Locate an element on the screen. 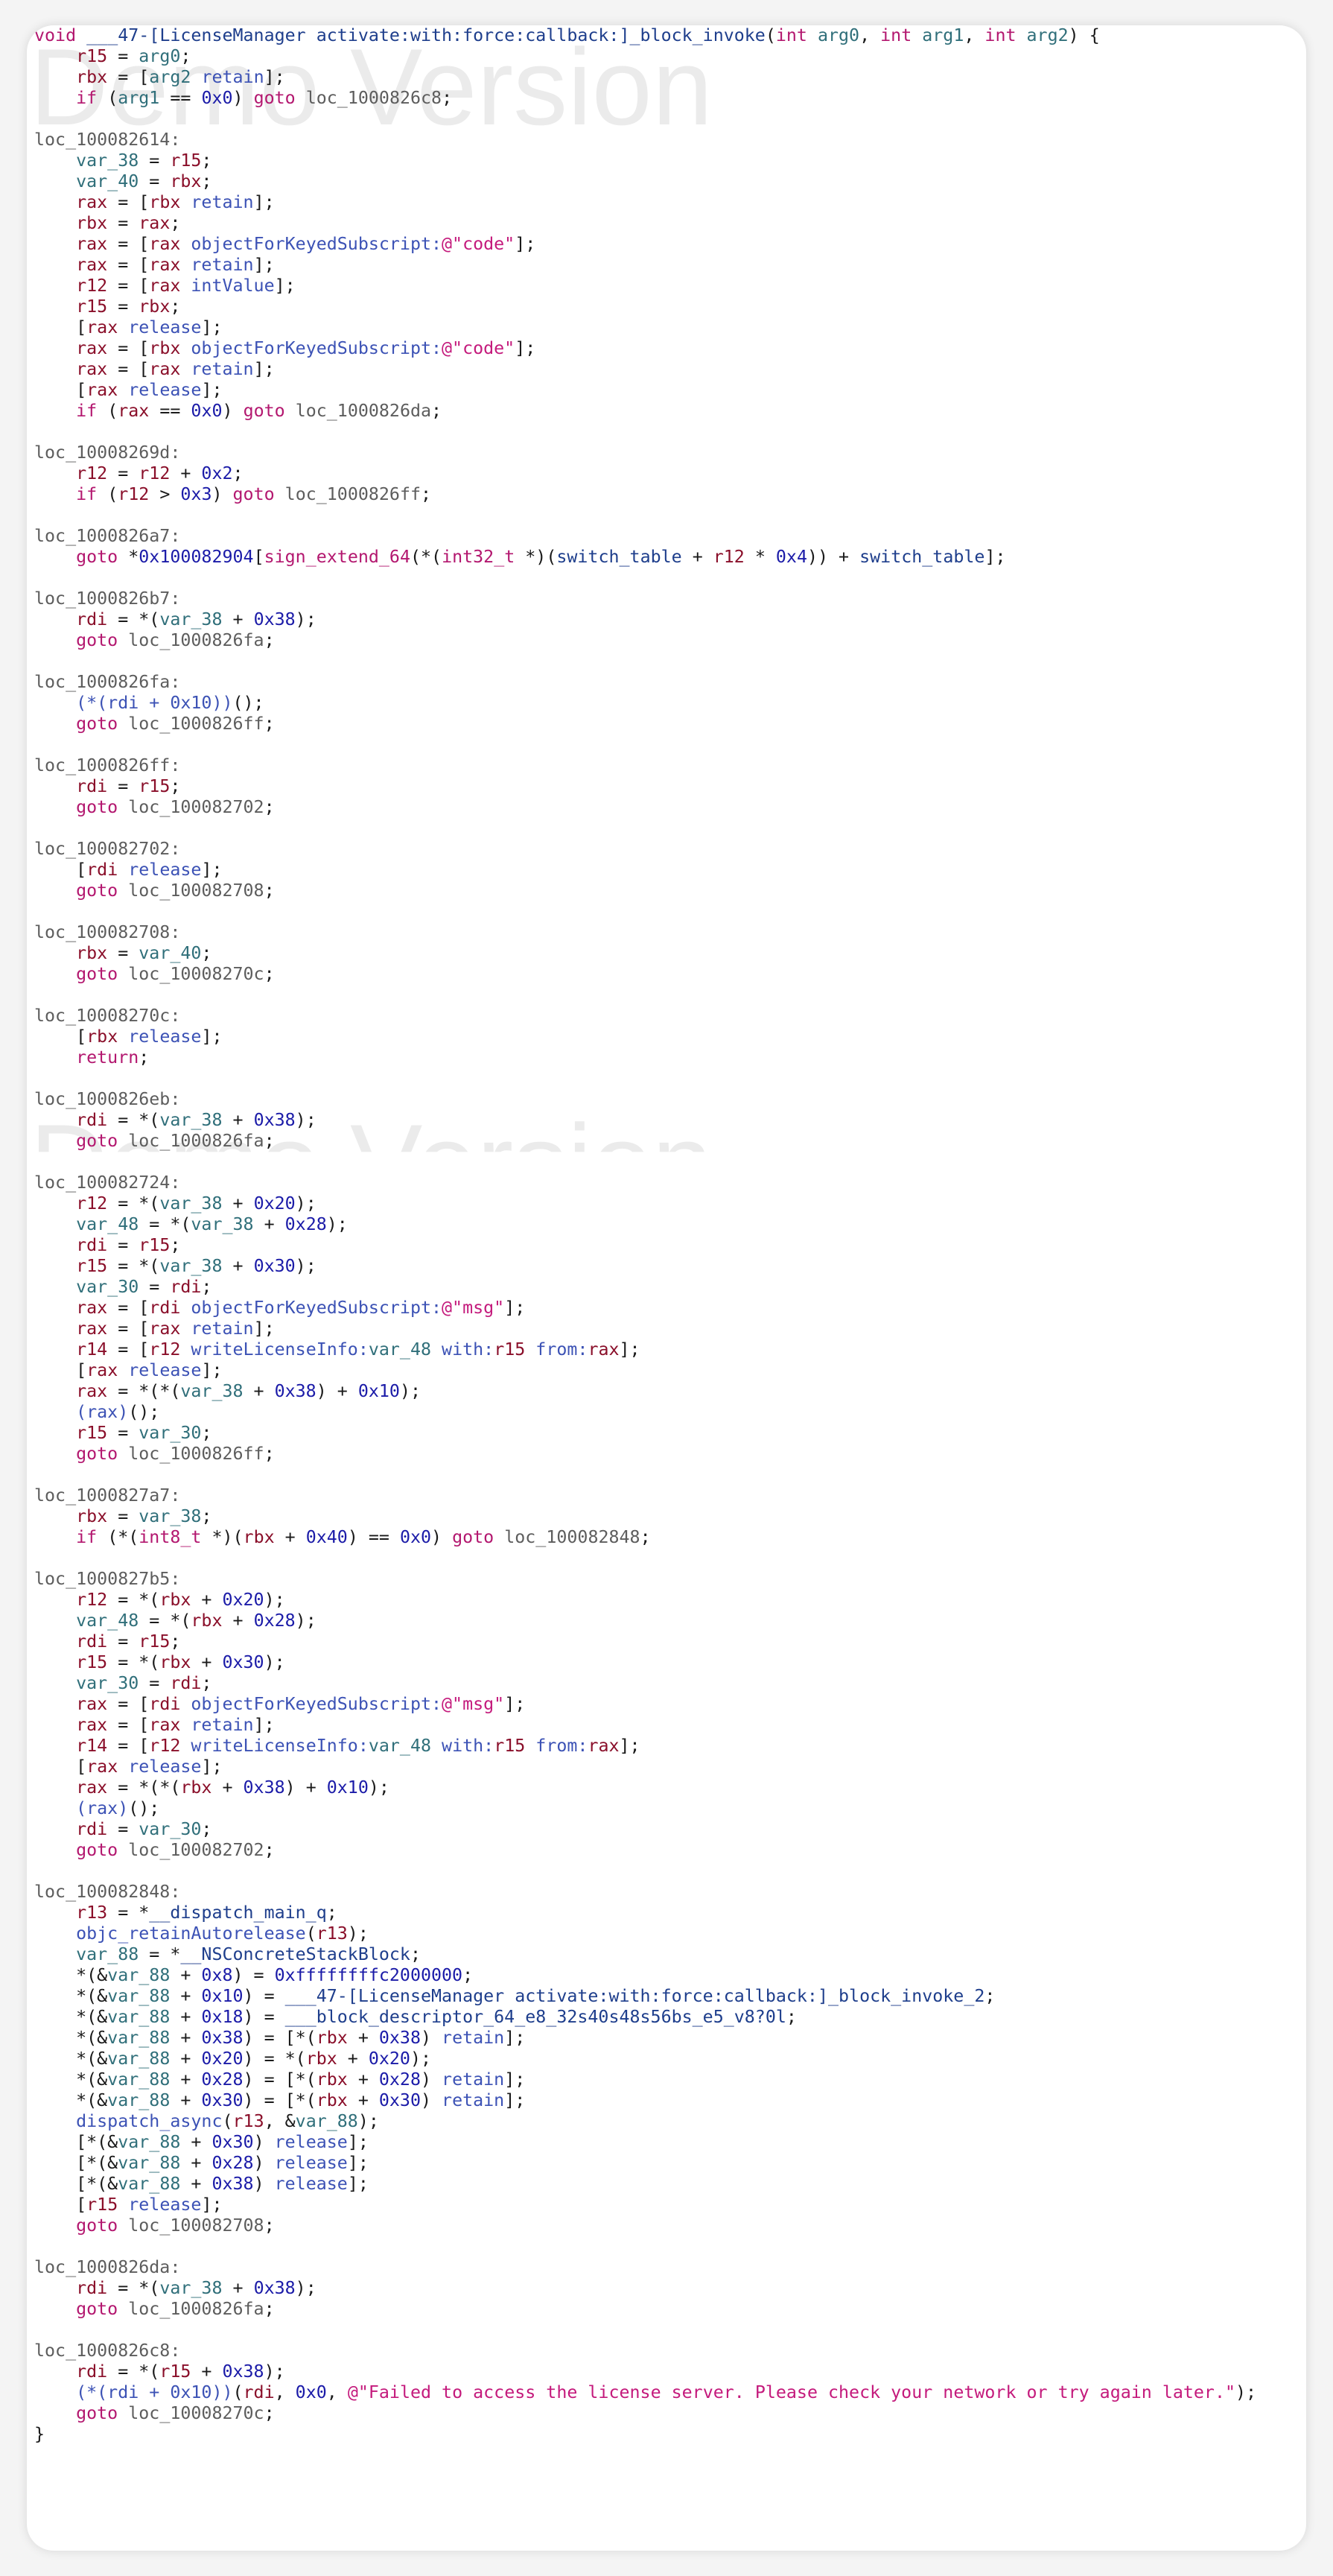 The height and width of the screenshot is (2576, 1333). code-line: [rbx release]; is located at coordinates (667, 1037).